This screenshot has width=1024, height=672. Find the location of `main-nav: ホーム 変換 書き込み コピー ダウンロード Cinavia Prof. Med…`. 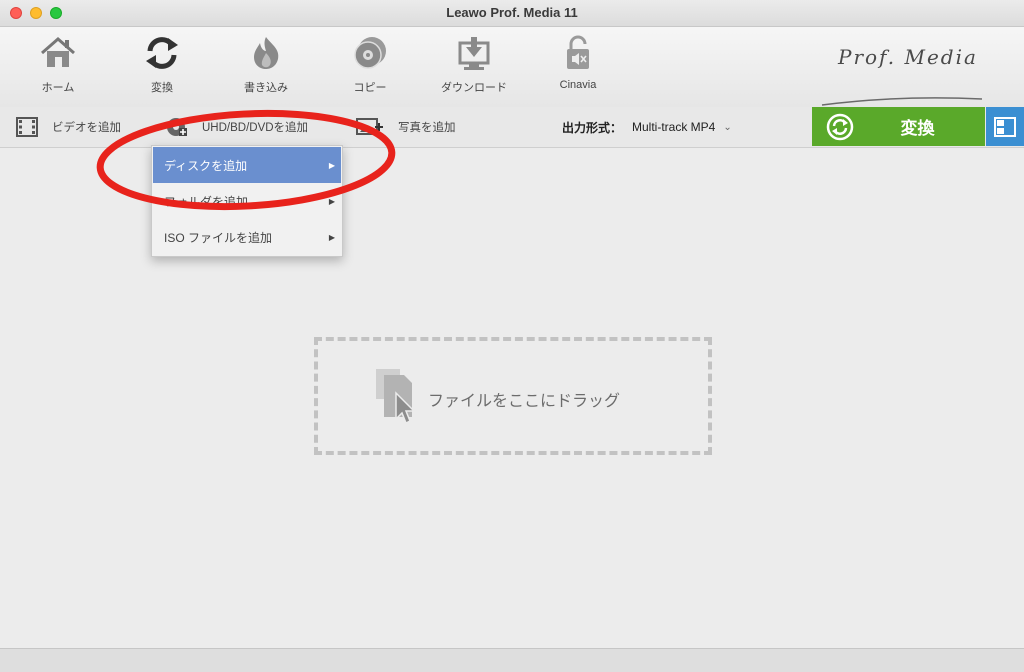

main-nav: ホーム 変換 書き込み コピー ダウンロード Cinavia Prof. Med… is located at coordinates (512, 67).